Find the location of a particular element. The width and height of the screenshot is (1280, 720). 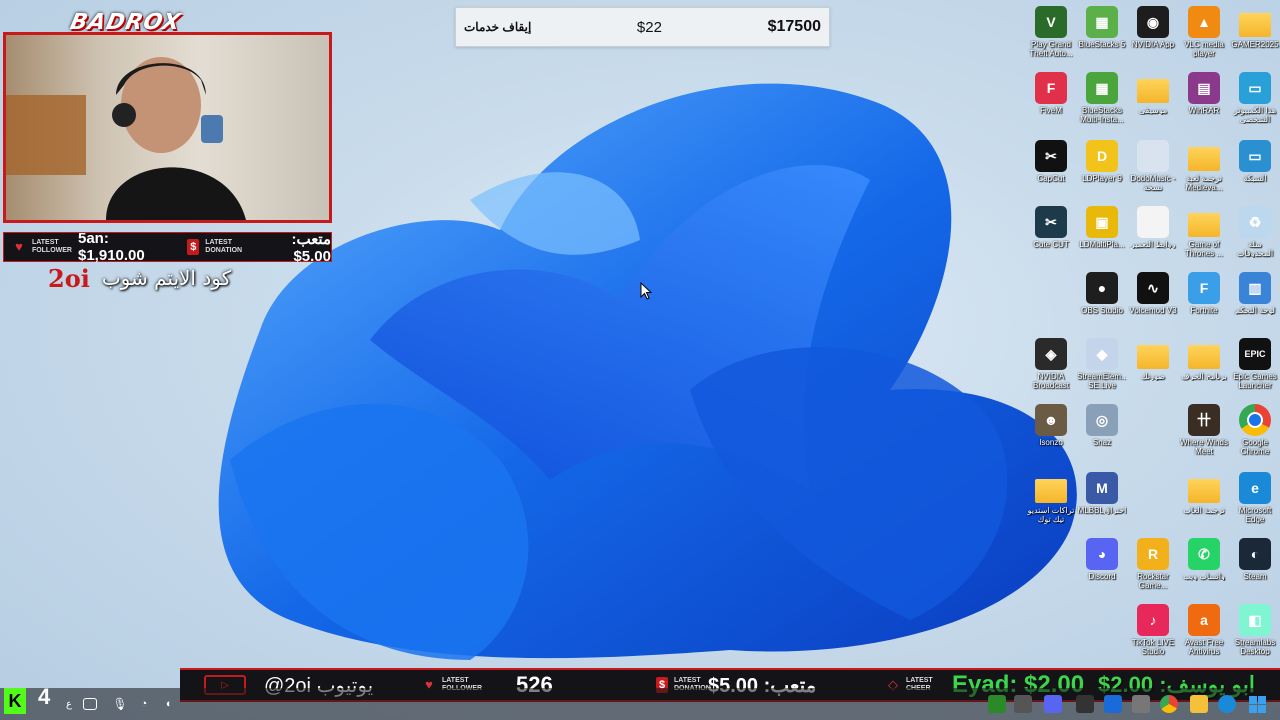

epic-games-icon: EPIC is located at coordinates (1255, 354).